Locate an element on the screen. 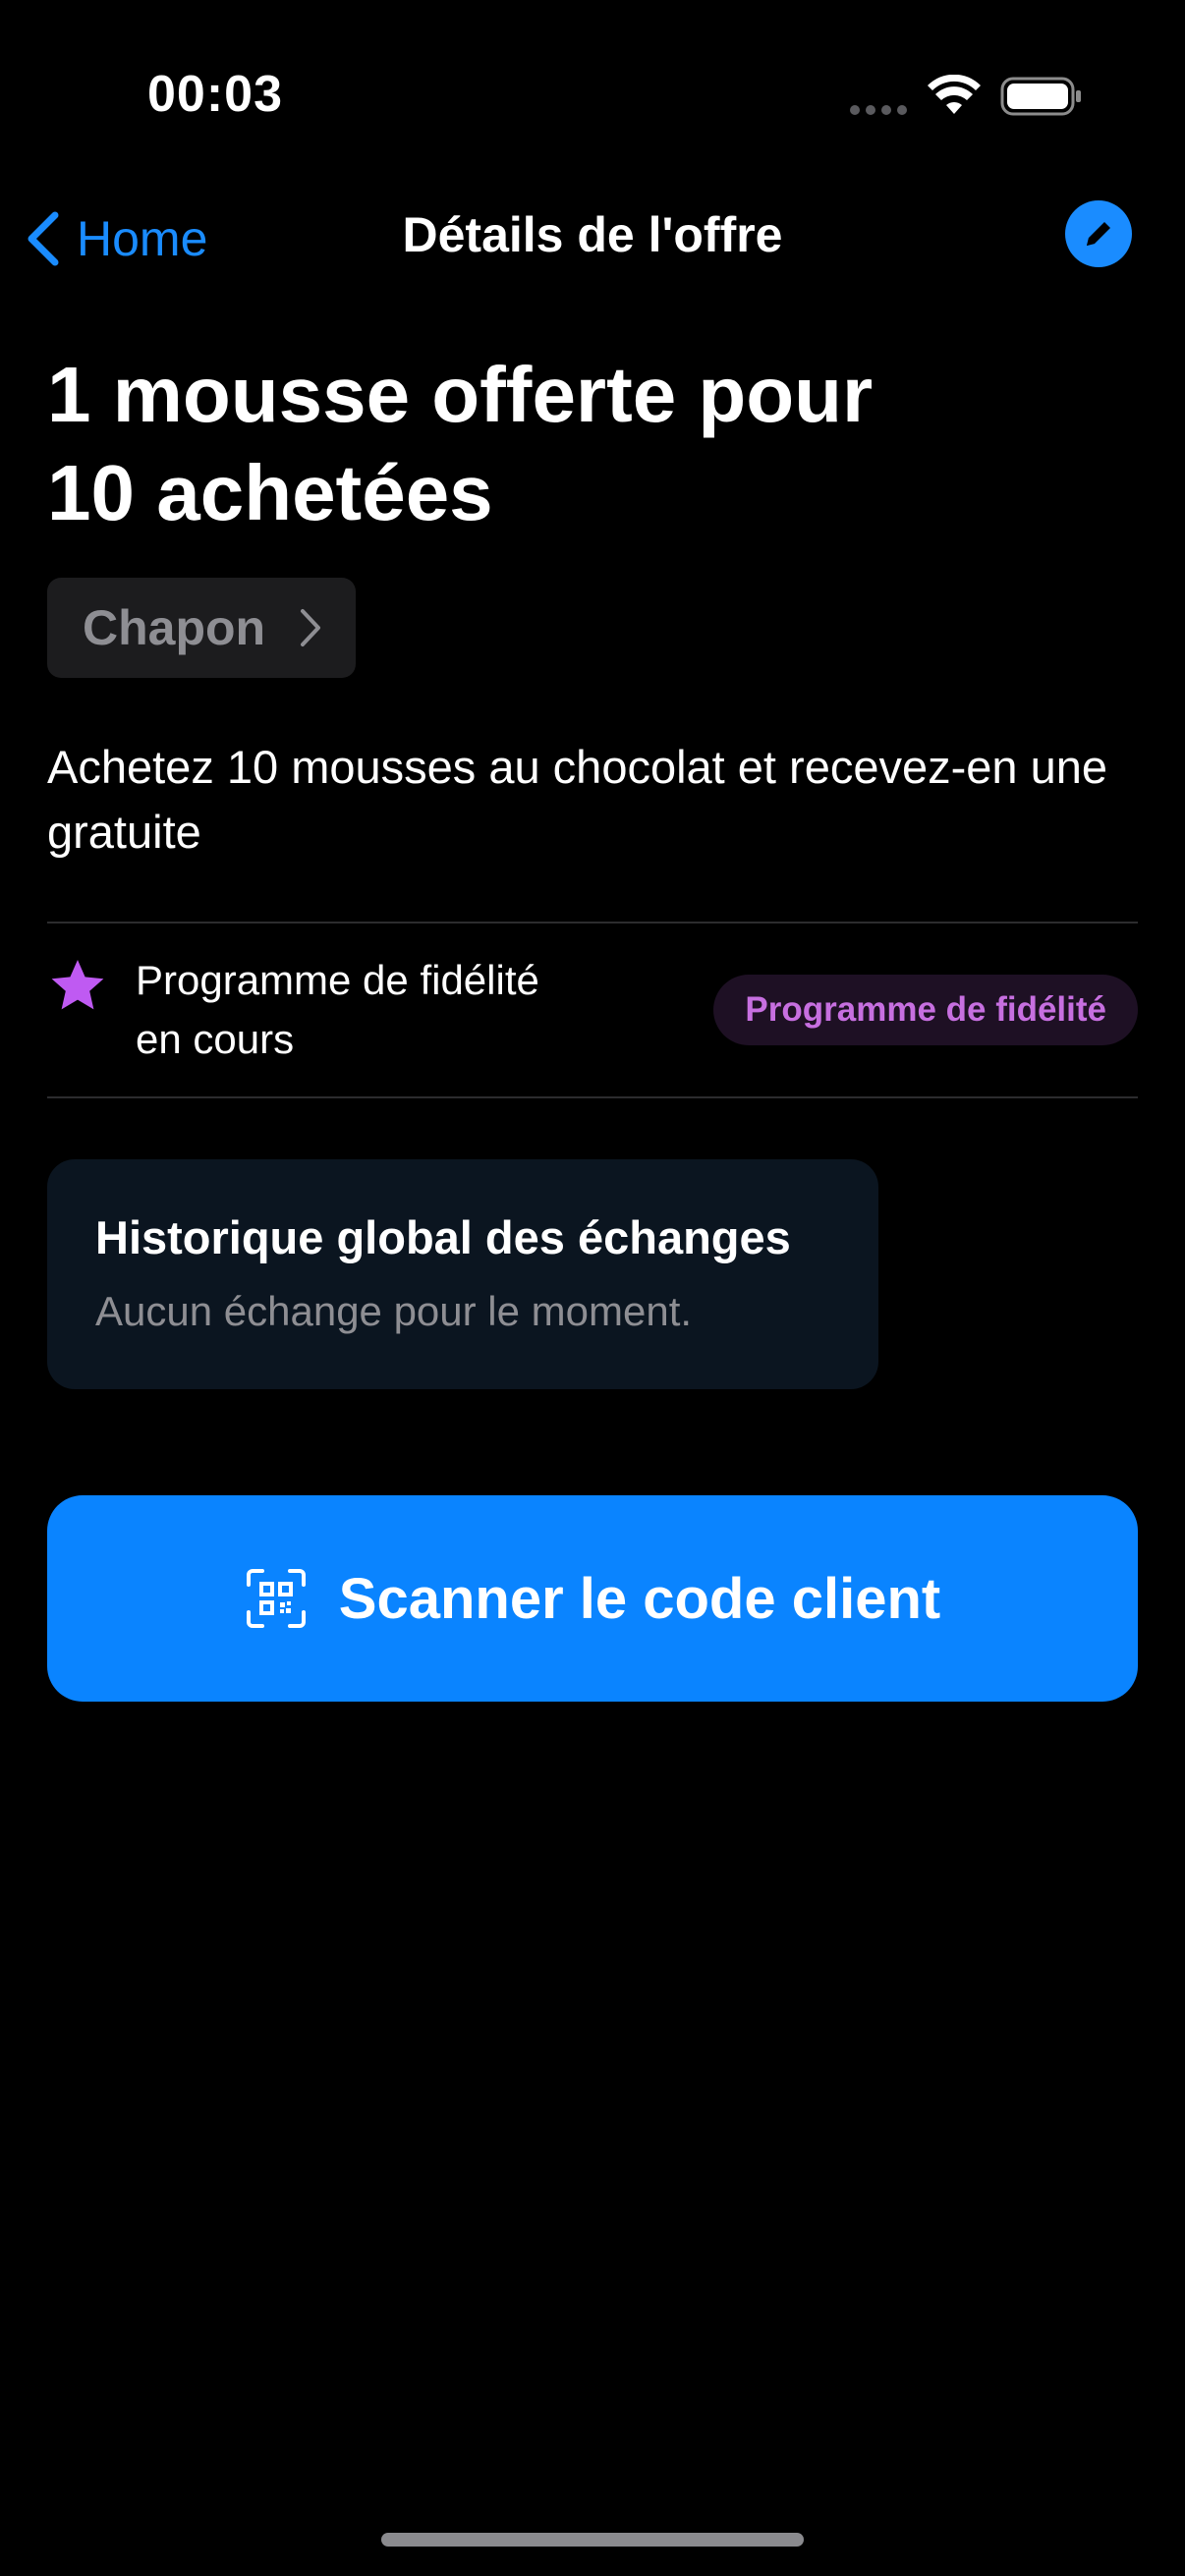 The image size is (1185, 2576). status-bar: 00:03 is located at coordinates (592, 93).